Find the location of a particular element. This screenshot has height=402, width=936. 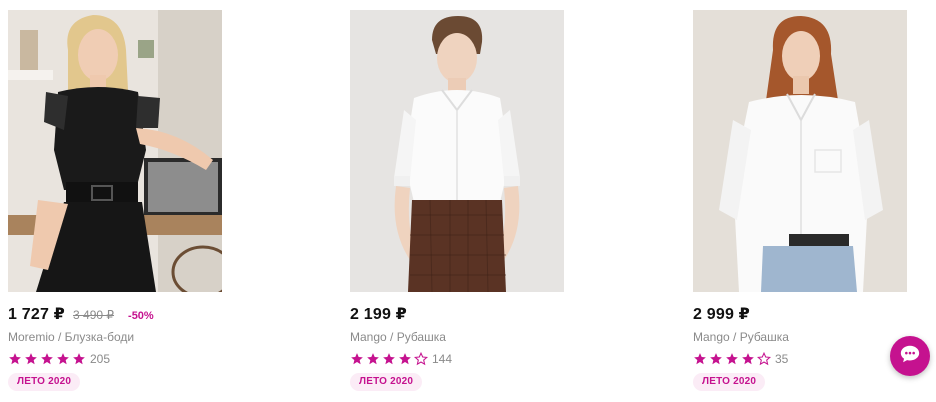

price: 2 199 ₽ is located at coordinates (379, 314).